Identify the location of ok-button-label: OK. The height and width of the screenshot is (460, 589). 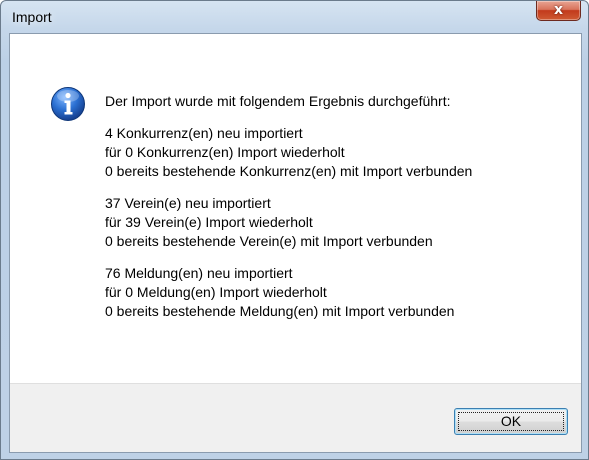
(511, 421).